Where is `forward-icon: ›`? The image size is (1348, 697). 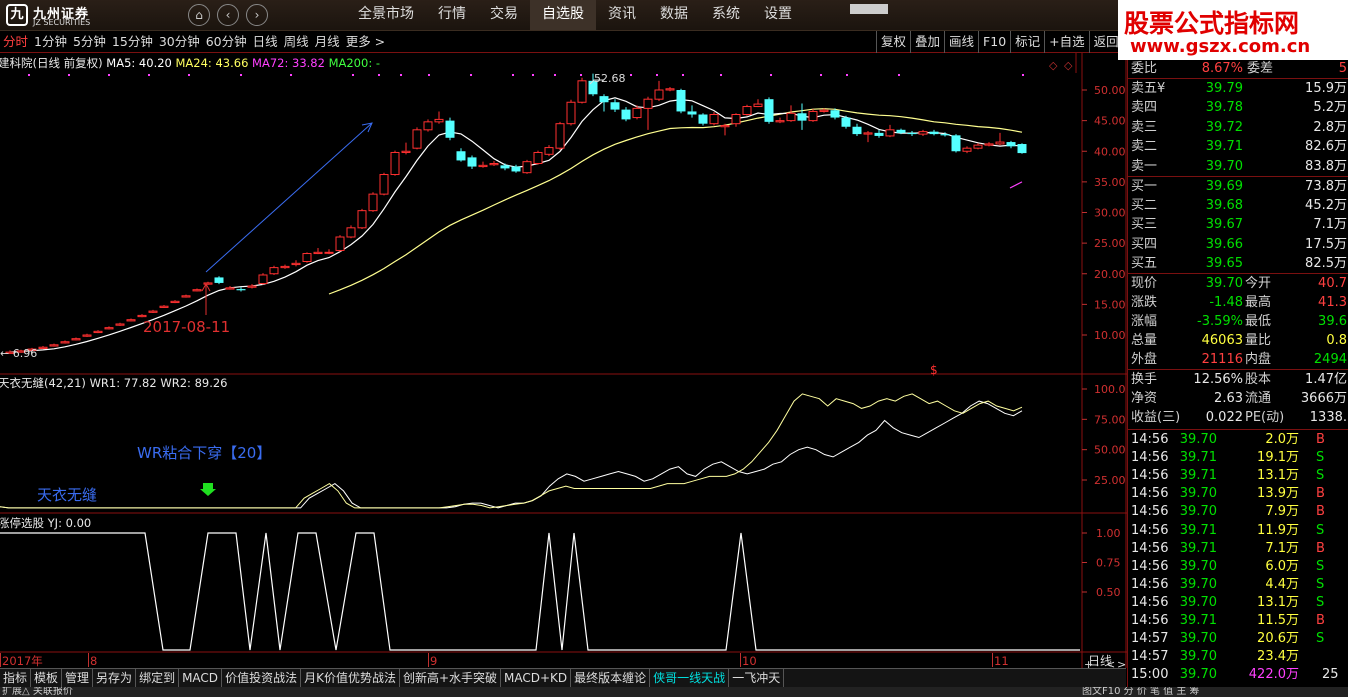 forward-icon: › is located at coordinates (257, 15).